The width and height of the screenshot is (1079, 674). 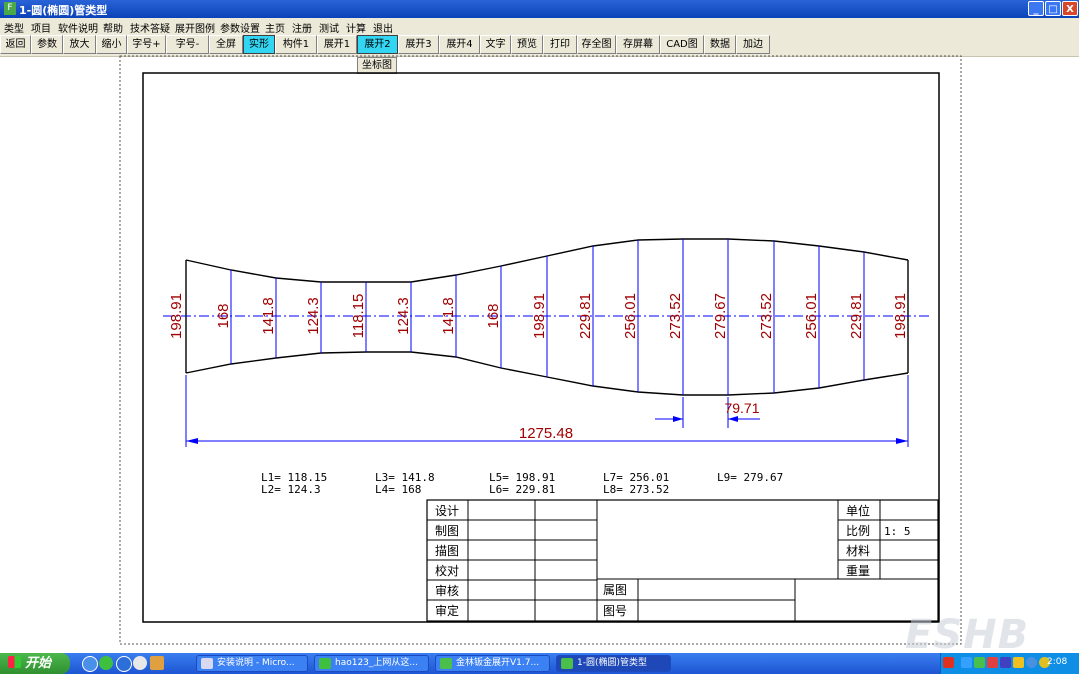 What do you see at coordinates (522, 489) in the screenshot?
I see `legend-entry: L6= 229.81` at bounding box center [522, 489].